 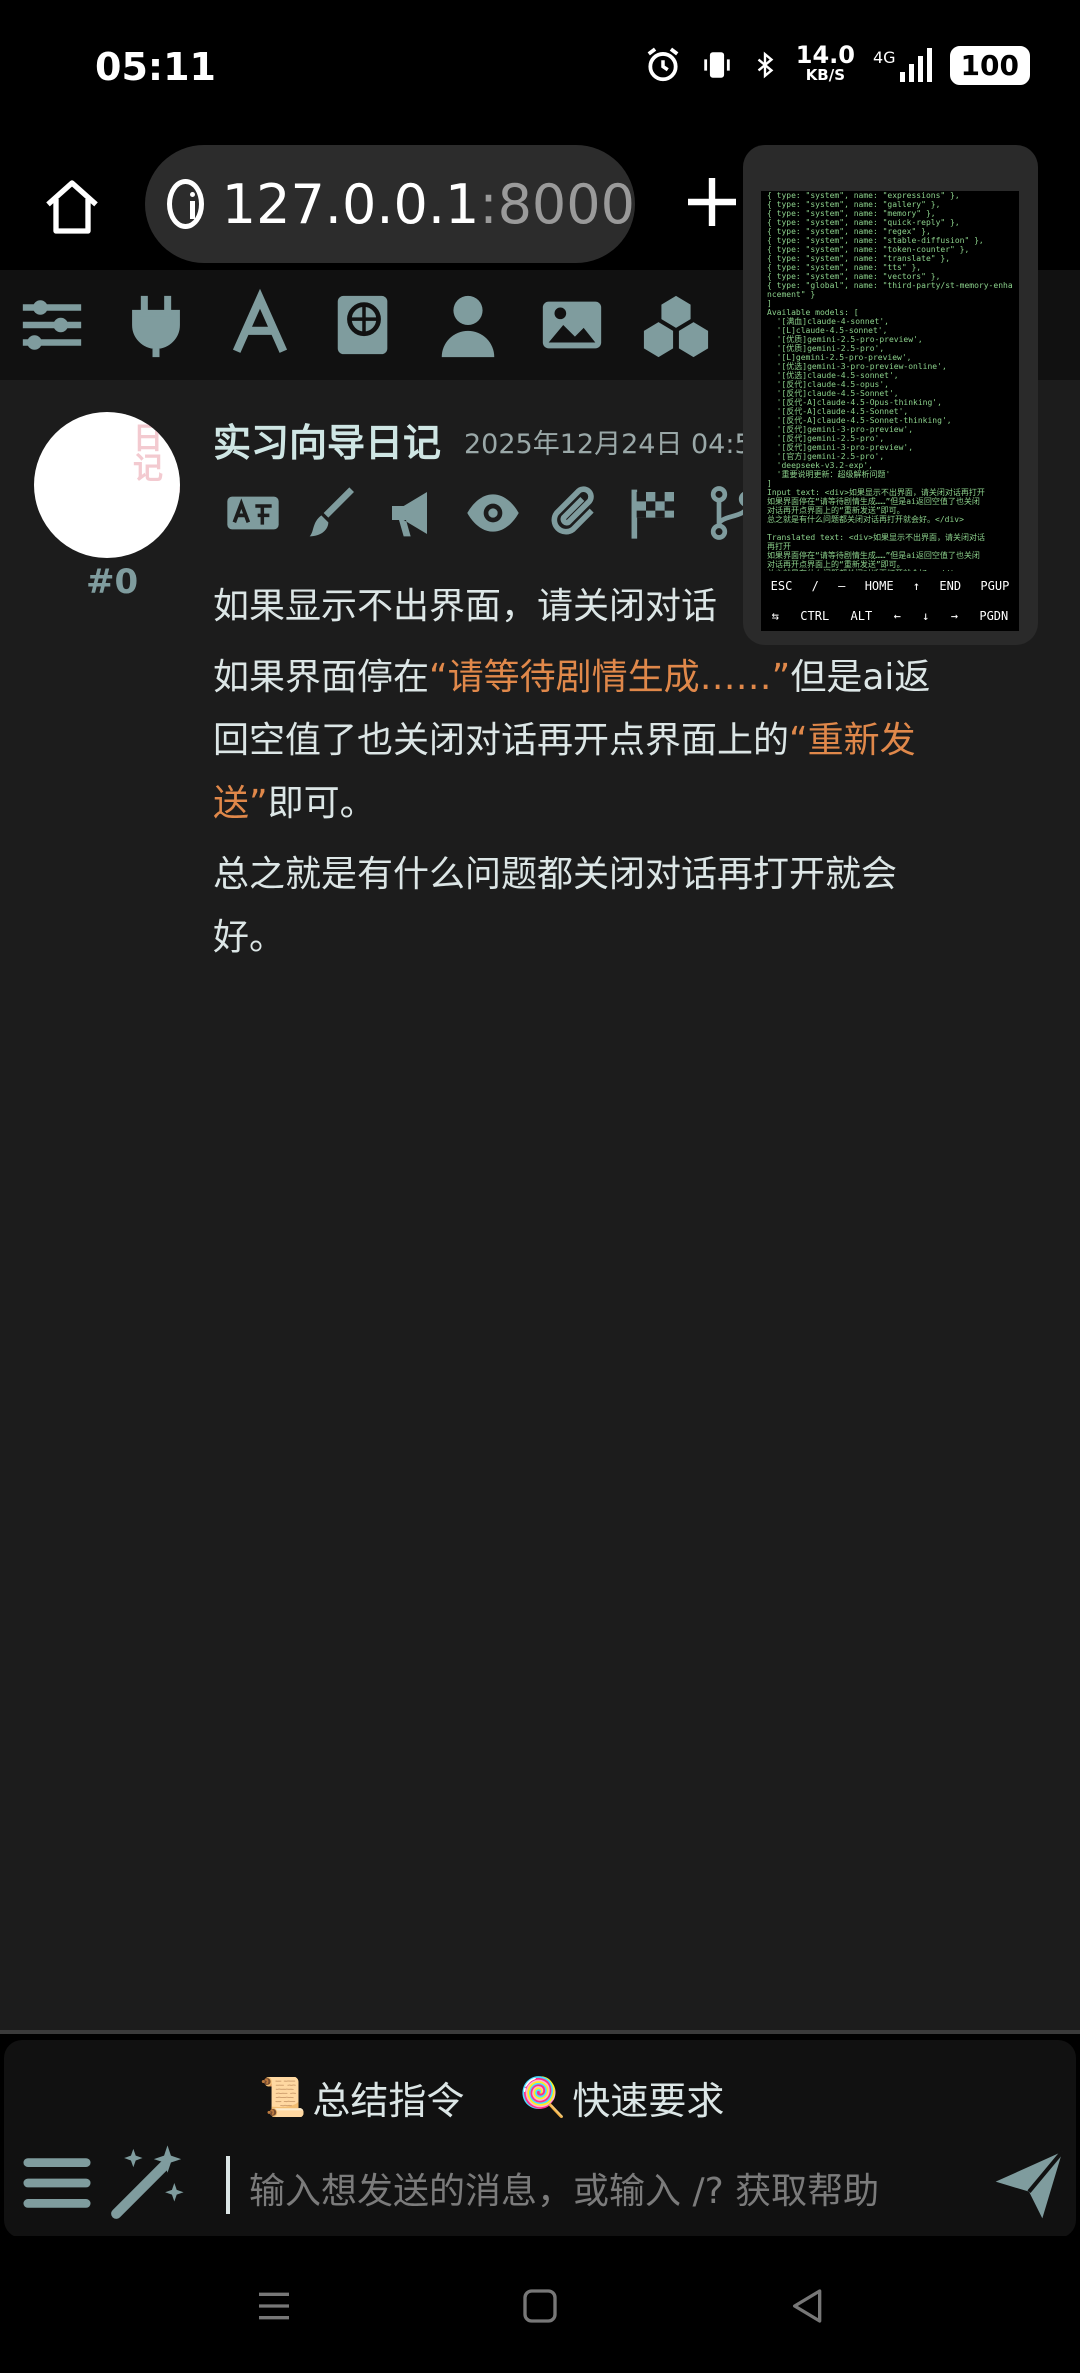 What do you see at coordinates (107, 485) in the screenshot?
I see `avatar: 实习向导日记` at bounding box center [107, 485].